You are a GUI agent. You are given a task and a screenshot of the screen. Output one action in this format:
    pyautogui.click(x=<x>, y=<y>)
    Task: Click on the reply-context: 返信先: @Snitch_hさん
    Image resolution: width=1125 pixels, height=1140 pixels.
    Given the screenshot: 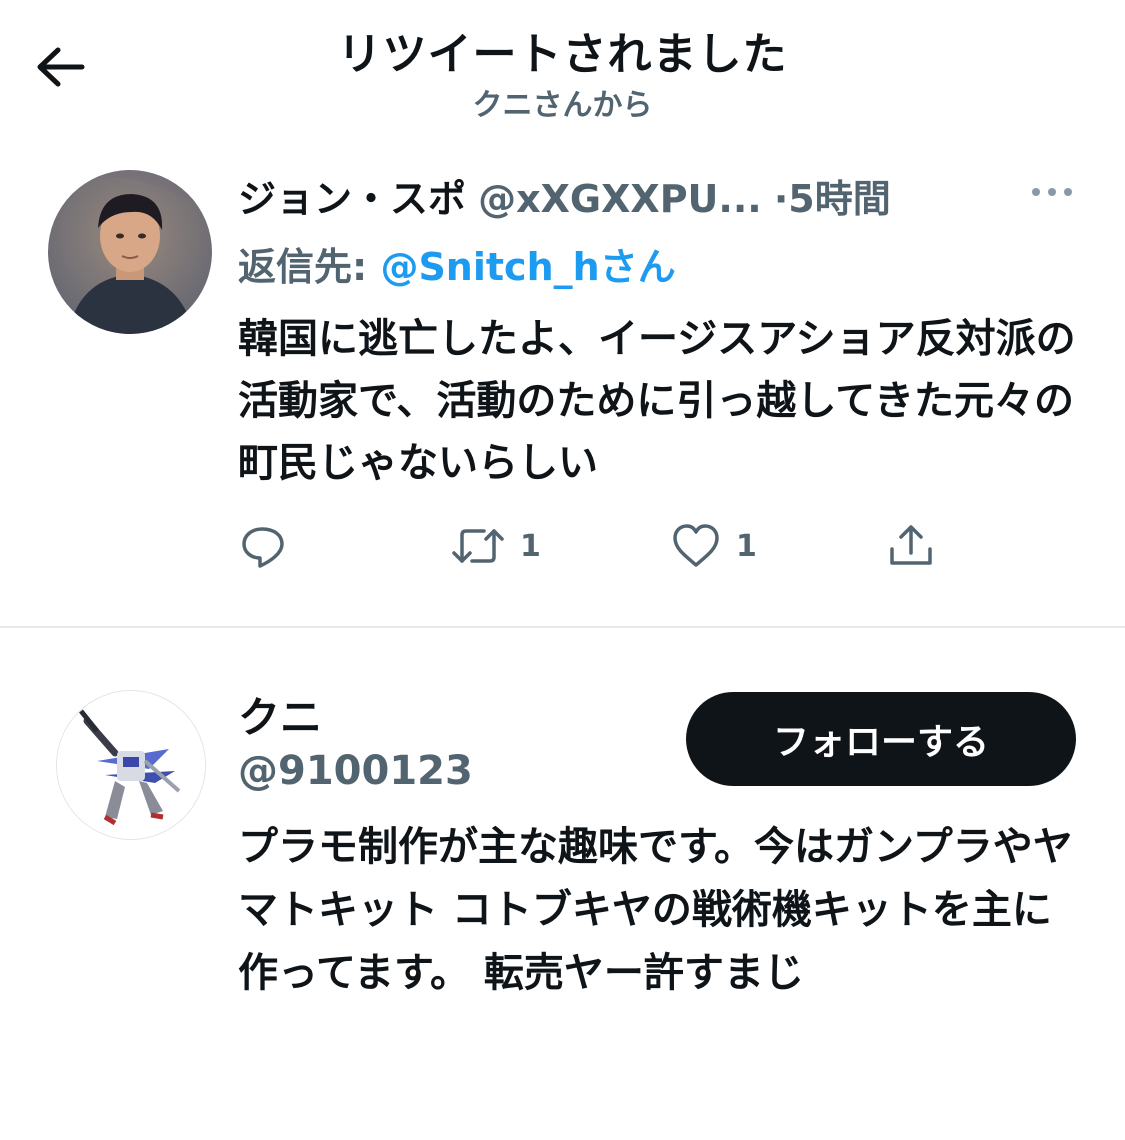 What is the action you would take?
    pyautogui.click(x=457, y=263)
    